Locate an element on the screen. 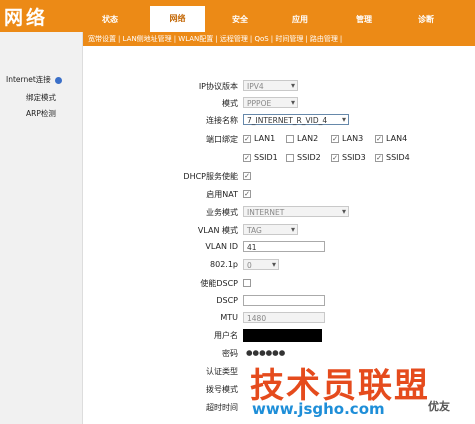 The height and width of the screenshot is (424, 475). use-dscp-label: 使能DSCP is located at coordinates (219, 283).